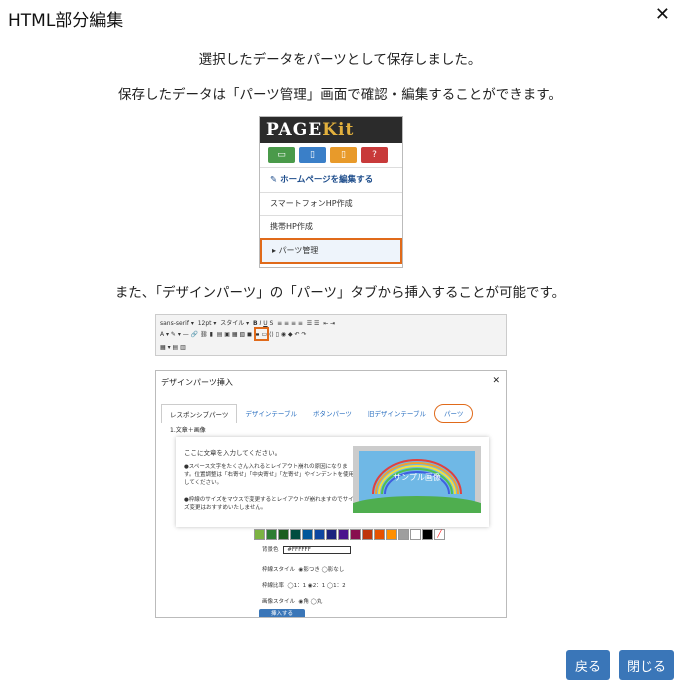 This screenshot has height=684, width=680. What do you see at coordinates (340, 60) in the screenshot?
I see `message-saved: 選択したデータをパーツとして保存しました。` at bounding box center [340, 60].